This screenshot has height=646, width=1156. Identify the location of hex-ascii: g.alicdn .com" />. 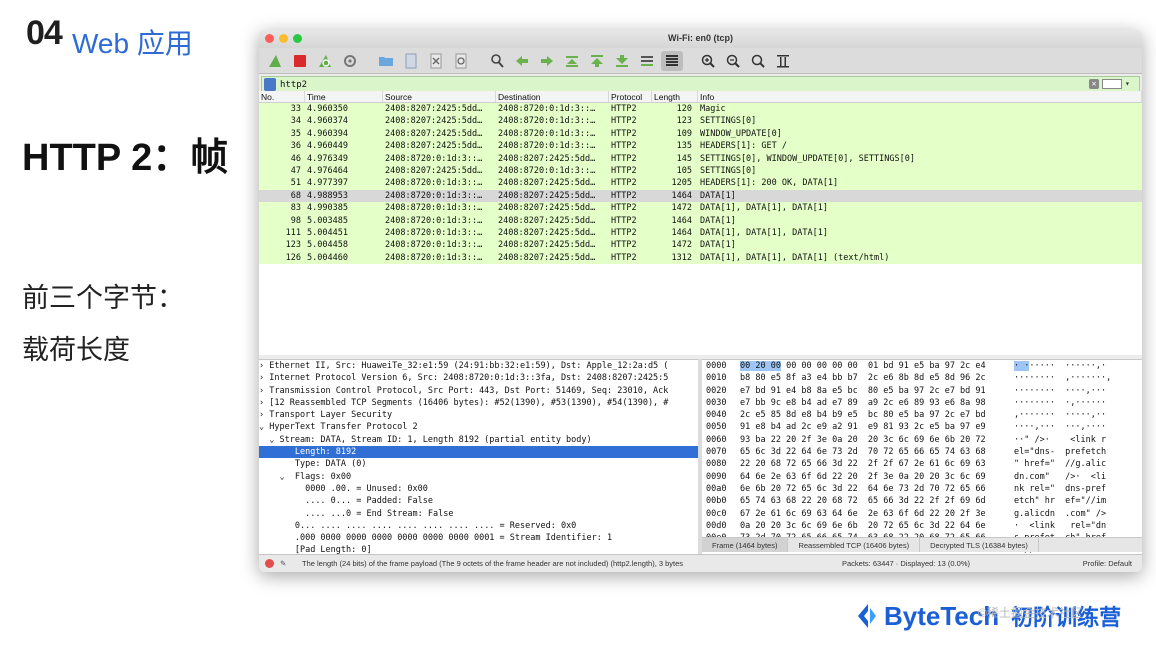
(1078, 514).